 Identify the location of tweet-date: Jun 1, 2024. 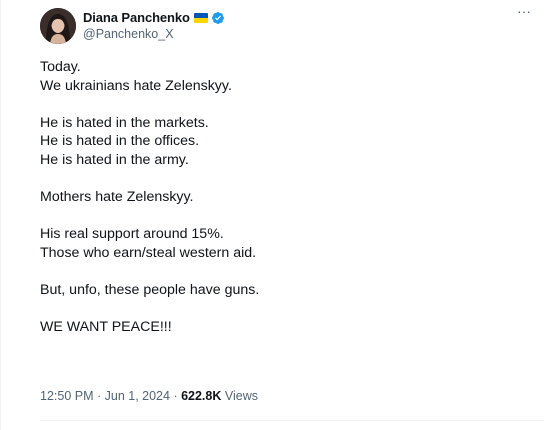
(137, 396).